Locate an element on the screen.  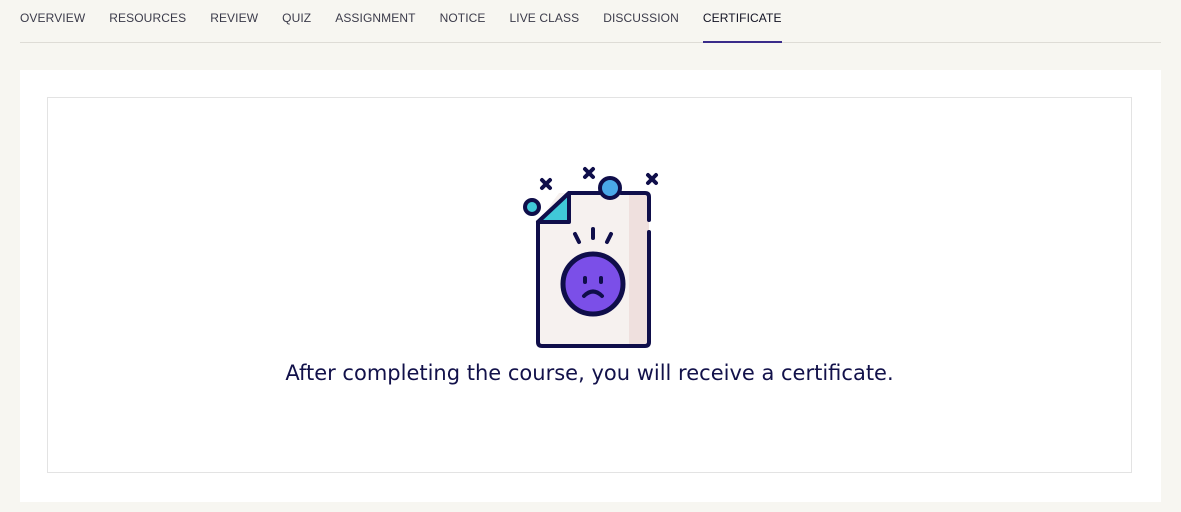
tab-resources: RESOURCES is located at coordinates (147, 21).